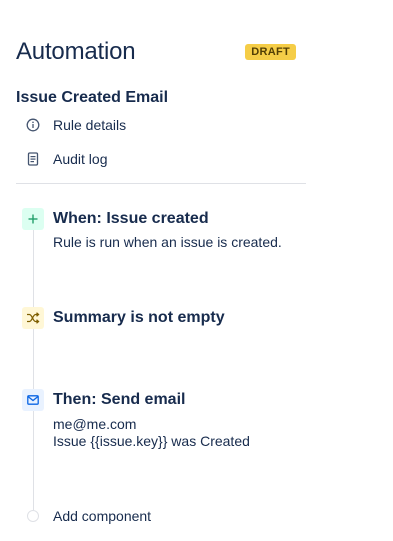  I want to click on rule-name: Issue Created Email, so click(92, 97).